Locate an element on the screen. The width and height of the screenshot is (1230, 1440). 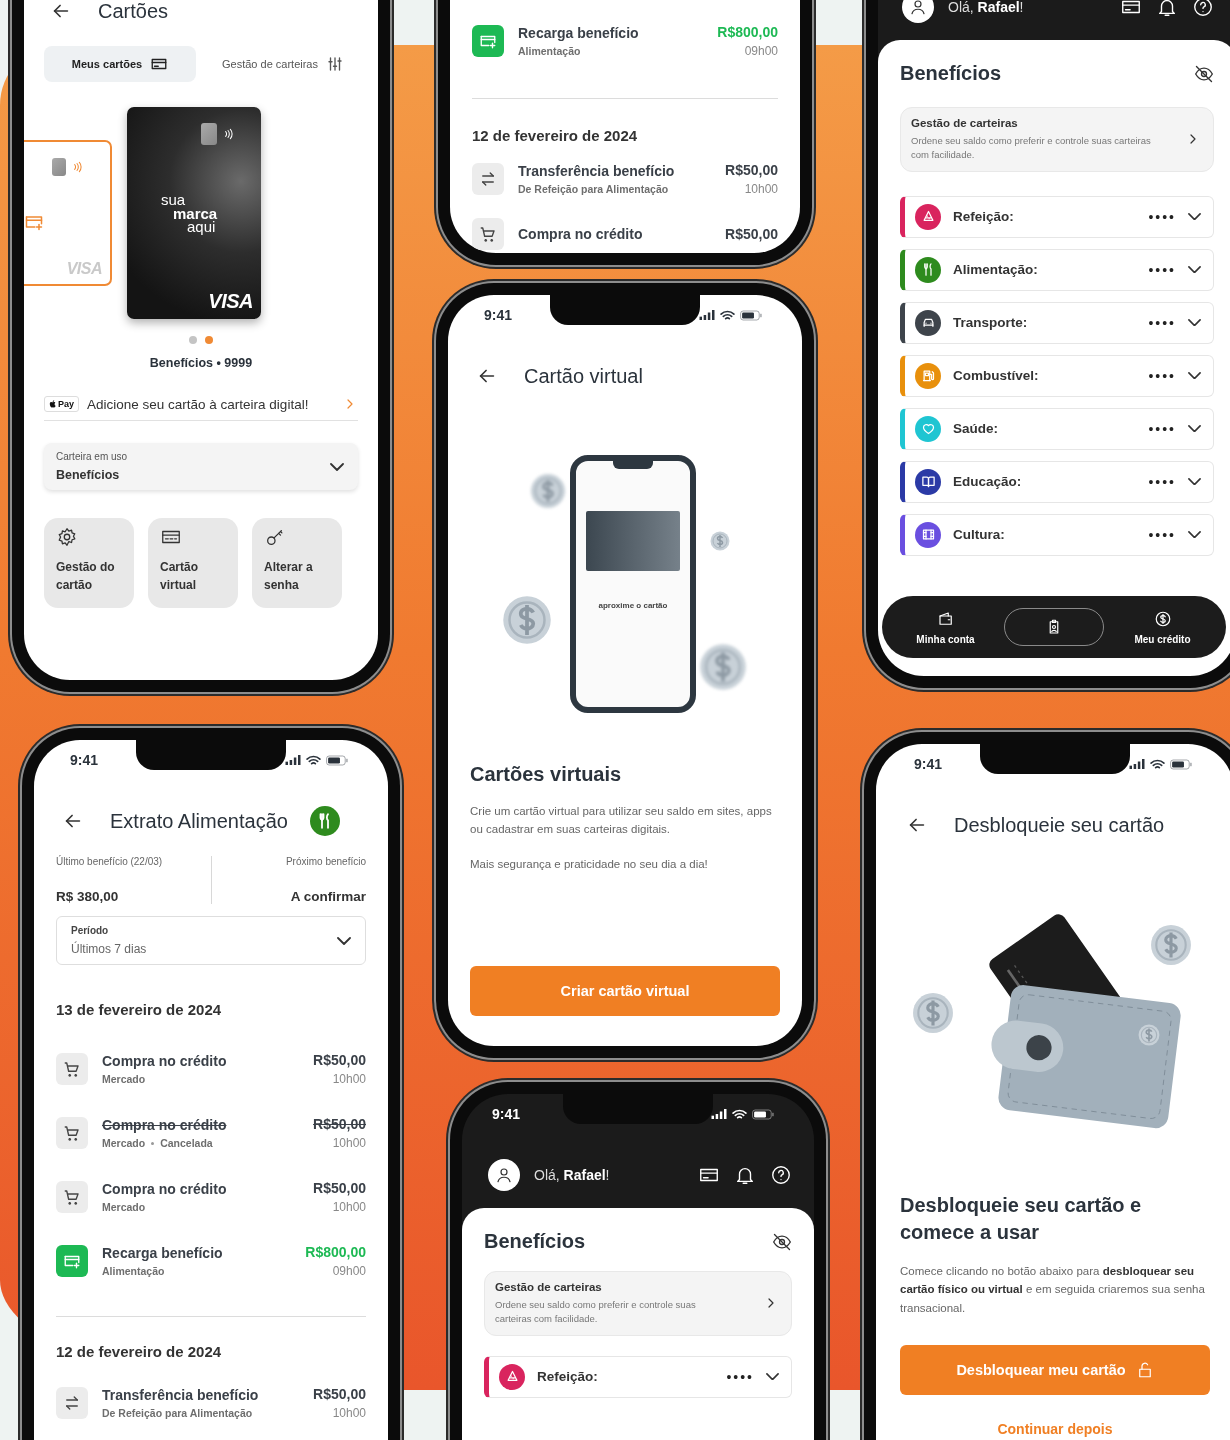
wallet-row: Alimentação: •••• is located at coordinates (1057, 269).